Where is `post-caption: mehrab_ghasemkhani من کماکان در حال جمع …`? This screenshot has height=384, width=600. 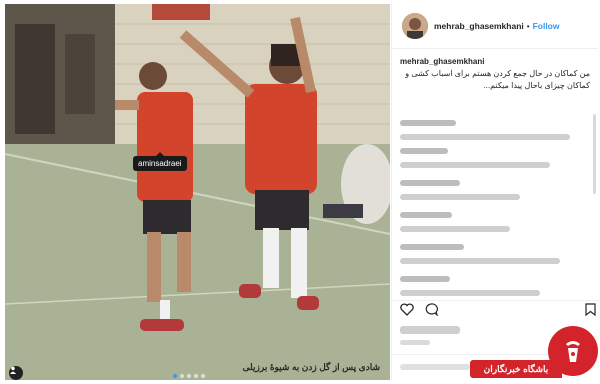 post-caption: mehrab_ghasemkhani من کماکان در حال جمع … is located at coordinates (495, 74).